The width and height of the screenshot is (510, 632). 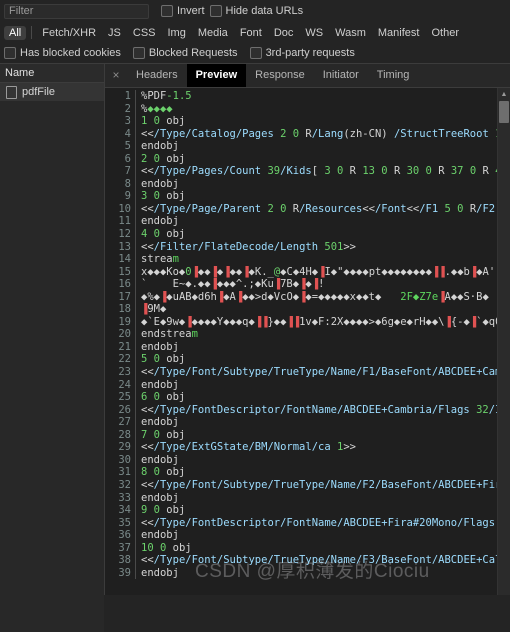 What do you see at coordinates (393, 75) in the screenshot?
I see `tab-timing: Timing` at bounding box center [393, 75].